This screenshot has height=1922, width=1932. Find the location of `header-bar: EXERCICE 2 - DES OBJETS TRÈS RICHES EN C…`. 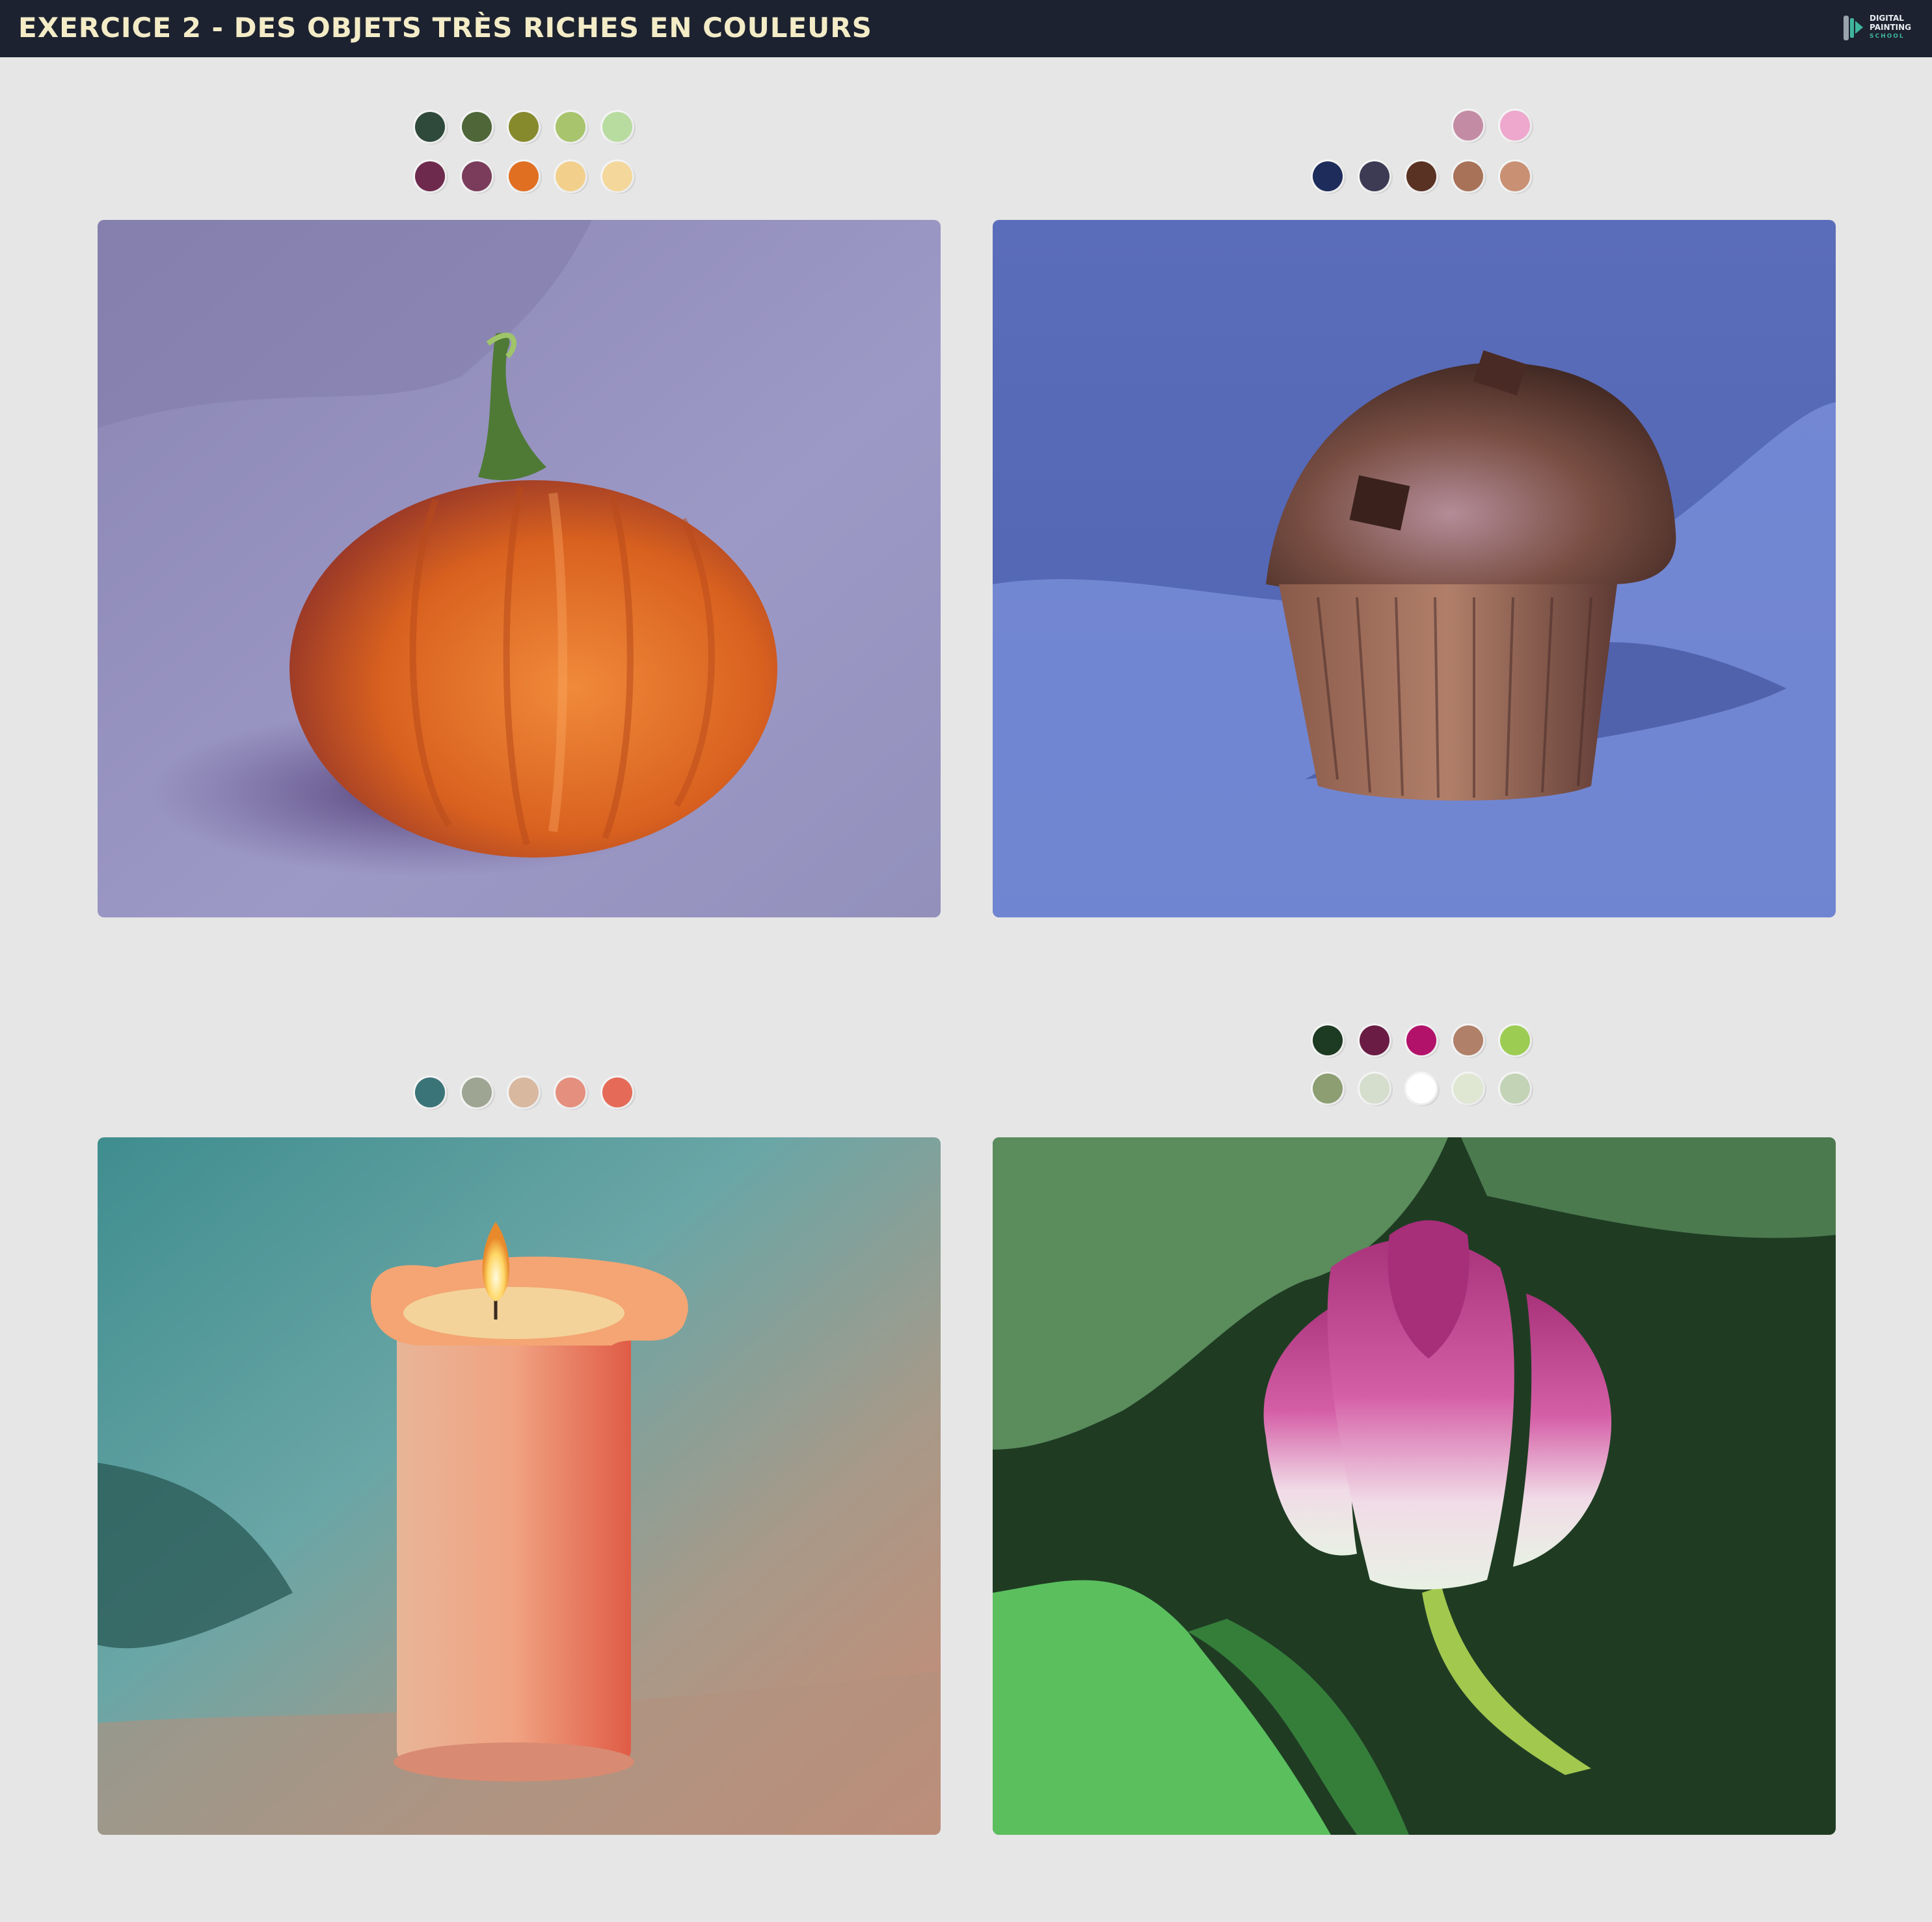

header-bar: EXERCICE 2 - DES OBJETS TRÈS RICHES EN C… is located at coordinates (966, 28).